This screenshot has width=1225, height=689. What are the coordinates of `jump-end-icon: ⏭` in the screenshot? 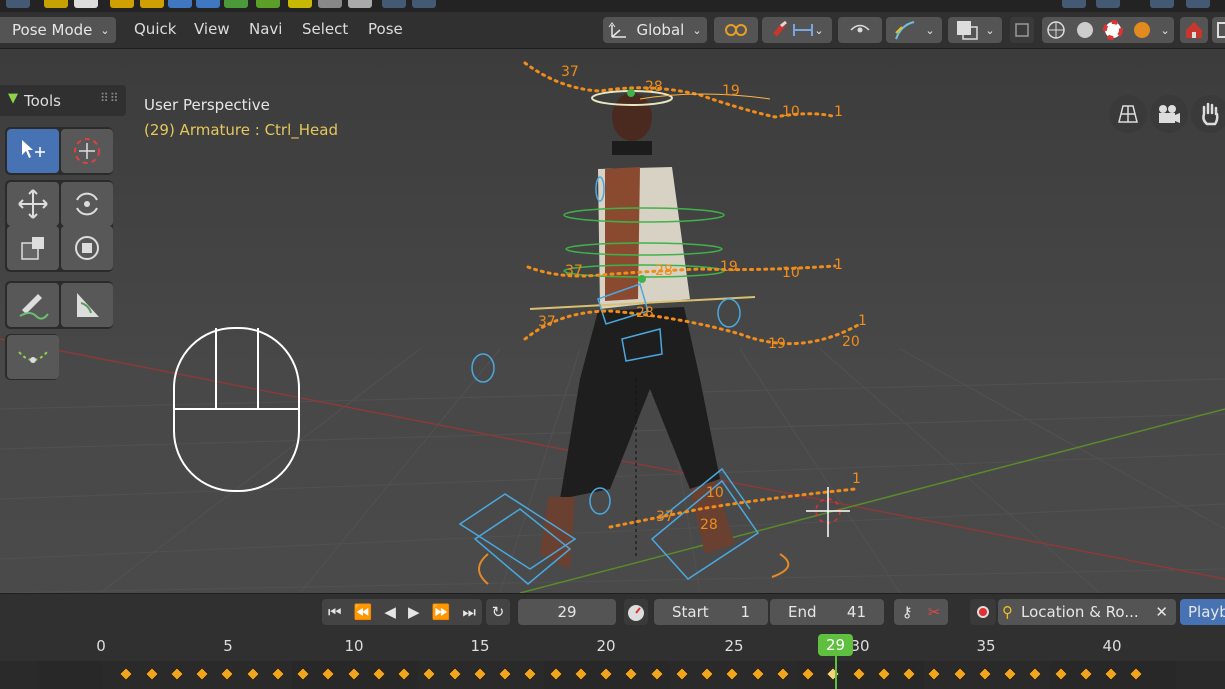 It's located at (469, 612).